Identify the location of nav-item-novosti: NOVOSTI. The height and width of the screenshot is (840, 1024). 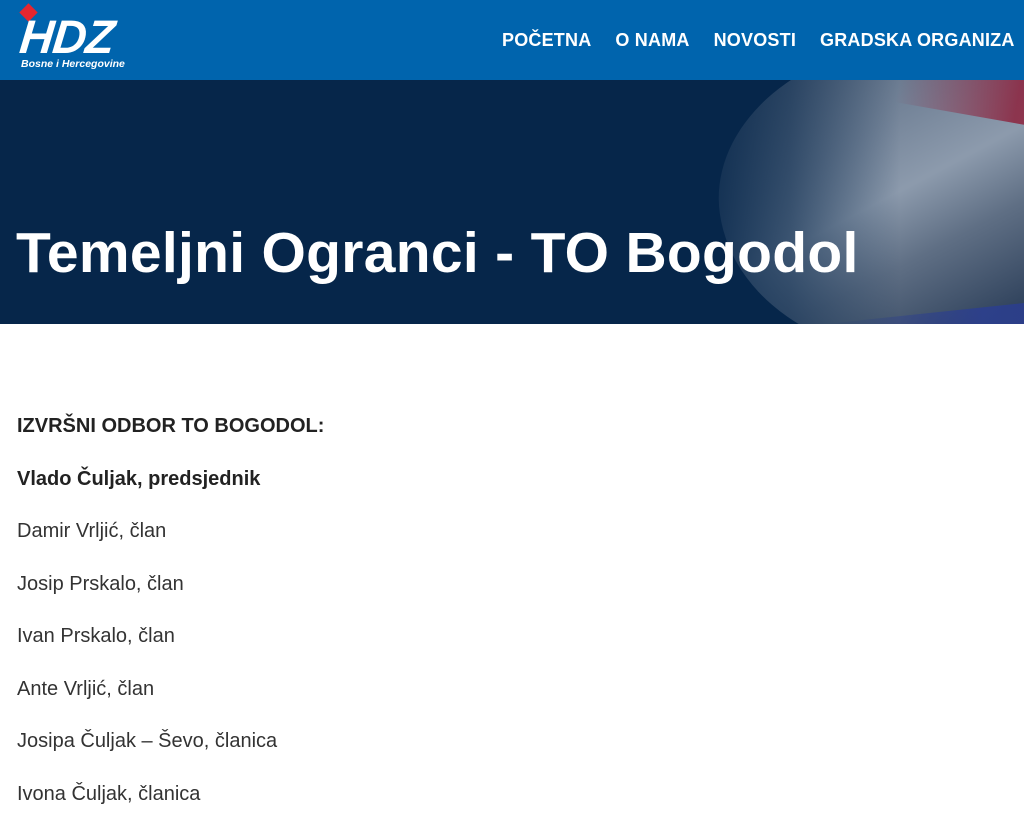
(755, 40).